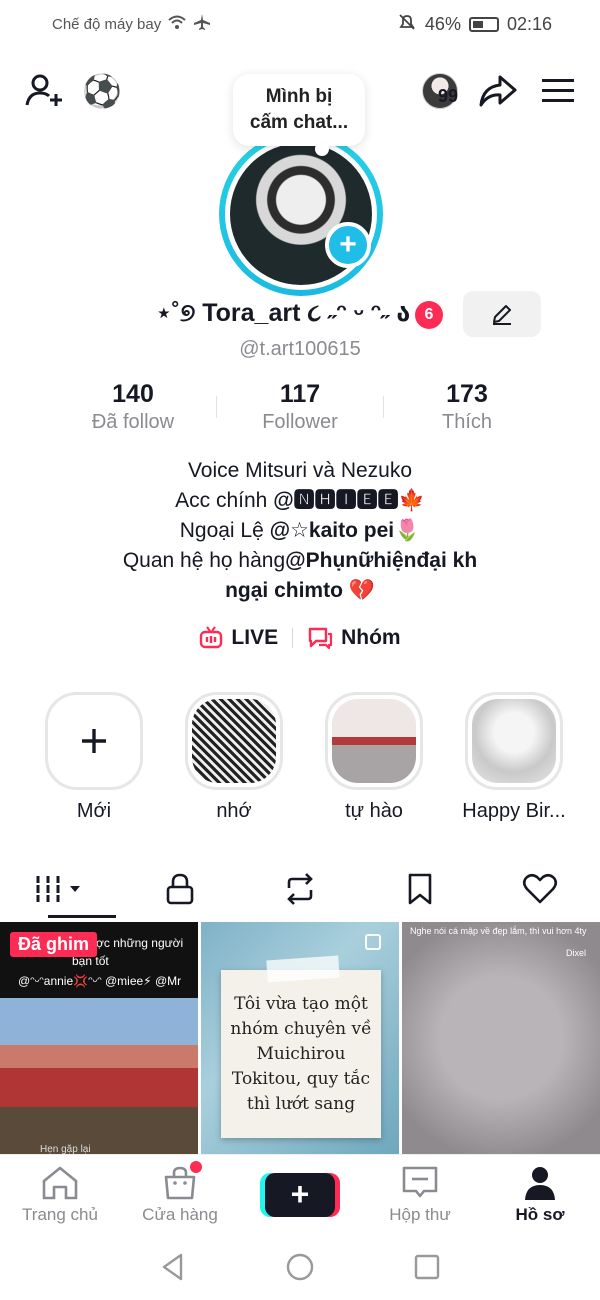  I want to click on nav-label: Trang chủ, so click(60, 1214).